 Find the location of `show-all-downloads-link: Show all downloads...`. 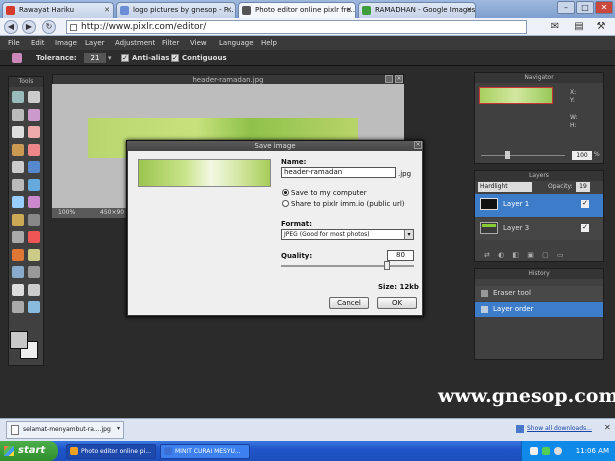

show-all-downloads-link: Show all downloads... is located at coordinates (559, 428).